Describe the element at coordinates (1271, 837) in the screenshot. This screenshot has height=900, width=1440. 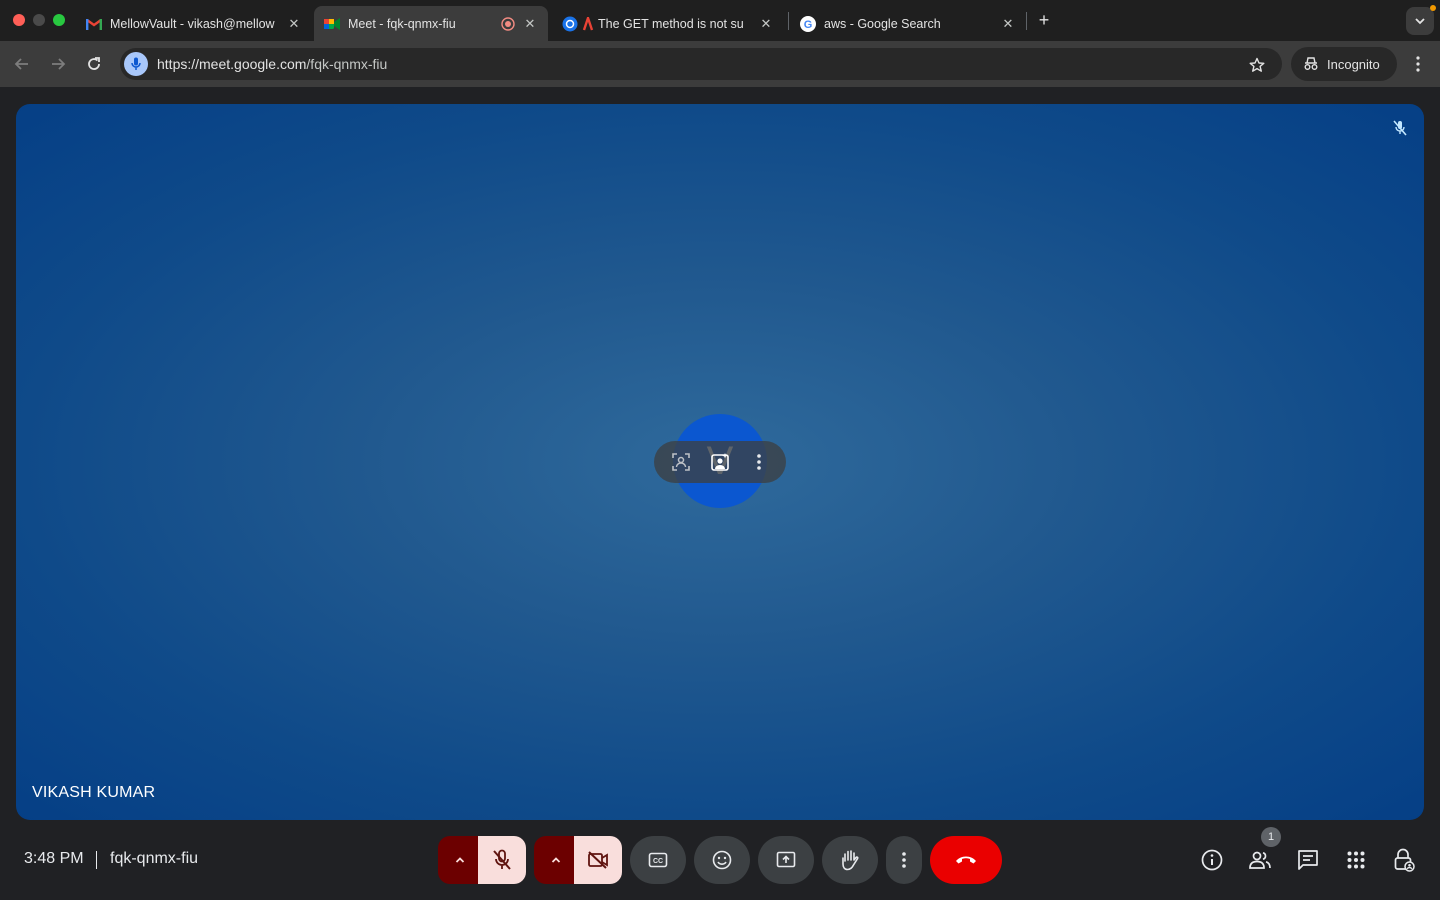
I see `participant-count-badge: 1` at that location.